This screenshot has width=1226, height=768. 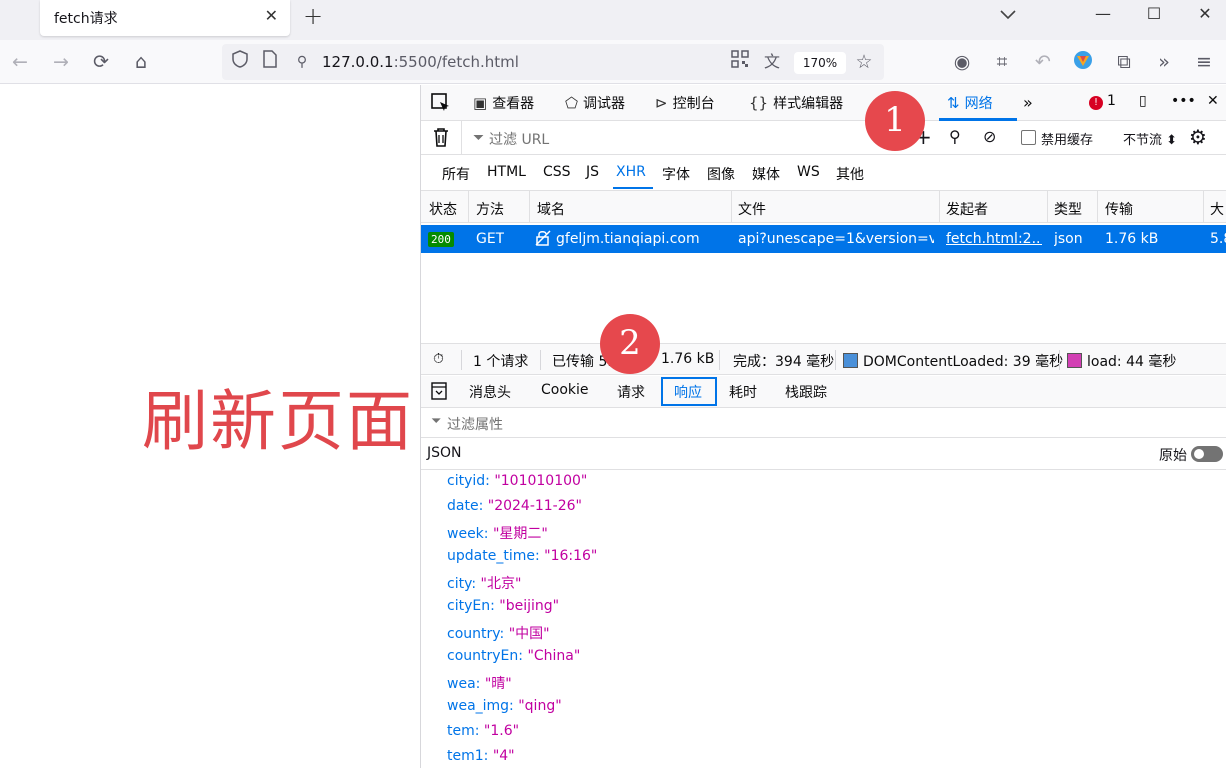 What do you see at coordinates (1150, 138) in the screenshot?
I see `throttle-select: 不节流 ⬍` at bounding box center [1150, 138].